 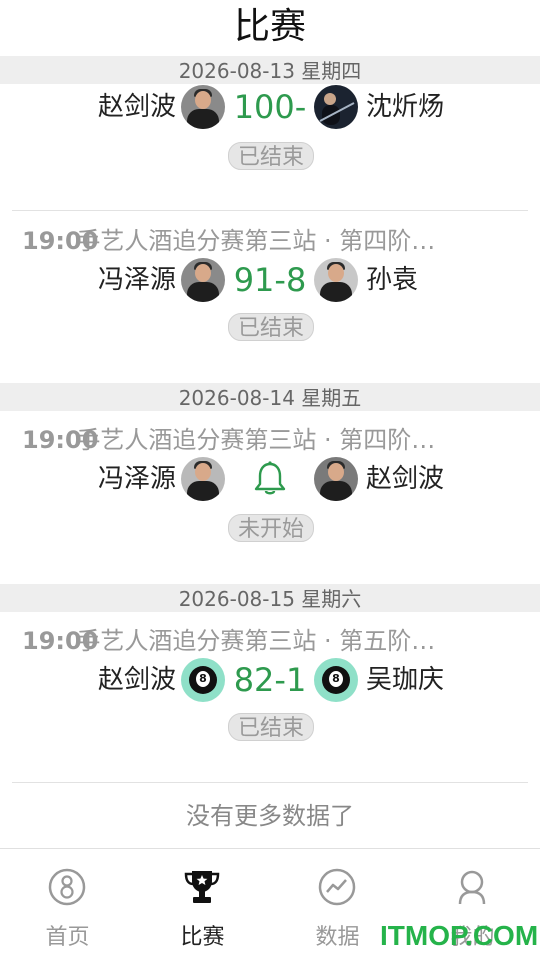 What do you see at coordinates (67, 937) in the screenshot?
I see `tab-home-label: 首页` at bounding box center [67, 937].